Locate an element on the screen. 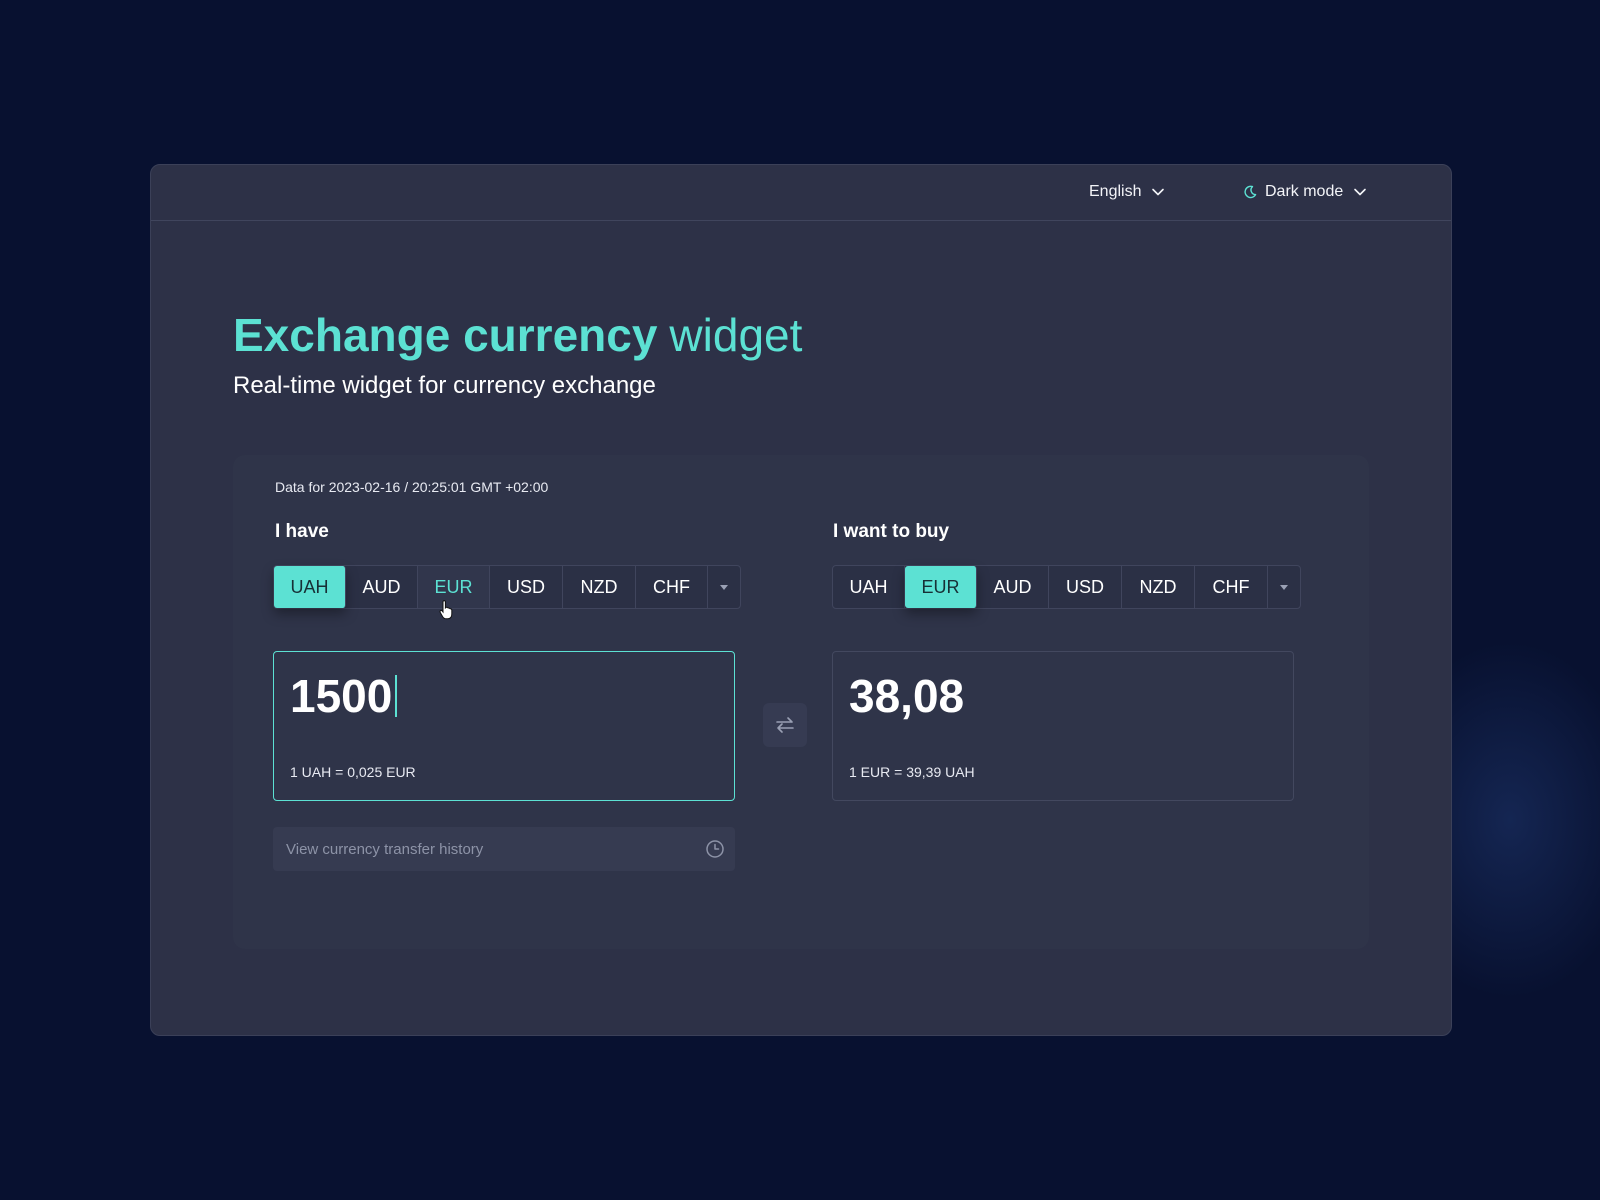 This screenshot has height=1200, width=1600. have-label: I have is located at coordinates (302, 531).